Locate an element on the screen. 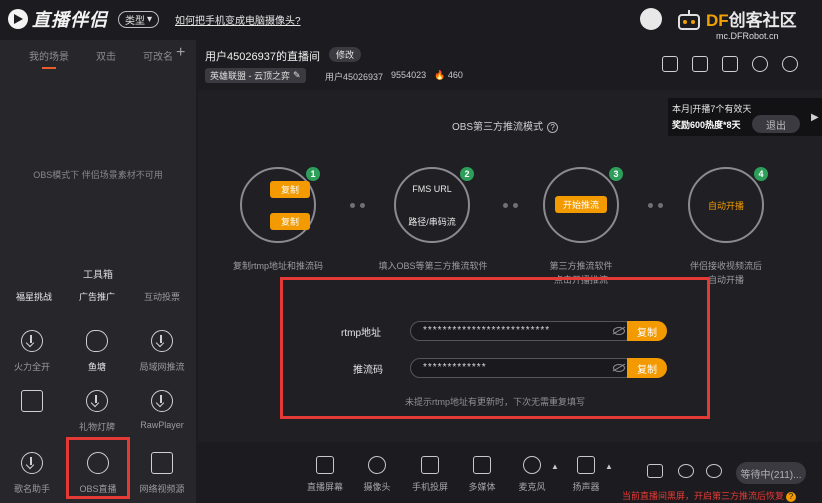 This screenshot has width=822, height=503. step-auto-live: 4 自动开播 is located at coordinates (728, 205).